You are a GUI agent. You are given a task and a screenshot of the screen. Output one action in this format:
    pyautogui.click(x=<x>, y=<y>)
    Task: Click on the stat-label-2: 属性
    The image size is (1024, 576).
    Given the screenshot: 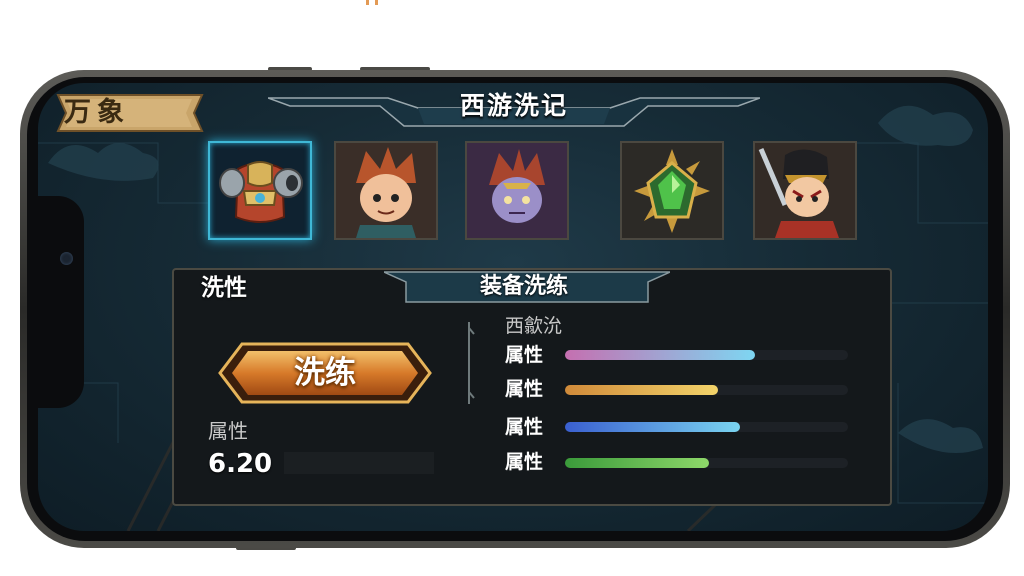 What is the action you would take?
    pyautogui.click(x=524, y=389)
    